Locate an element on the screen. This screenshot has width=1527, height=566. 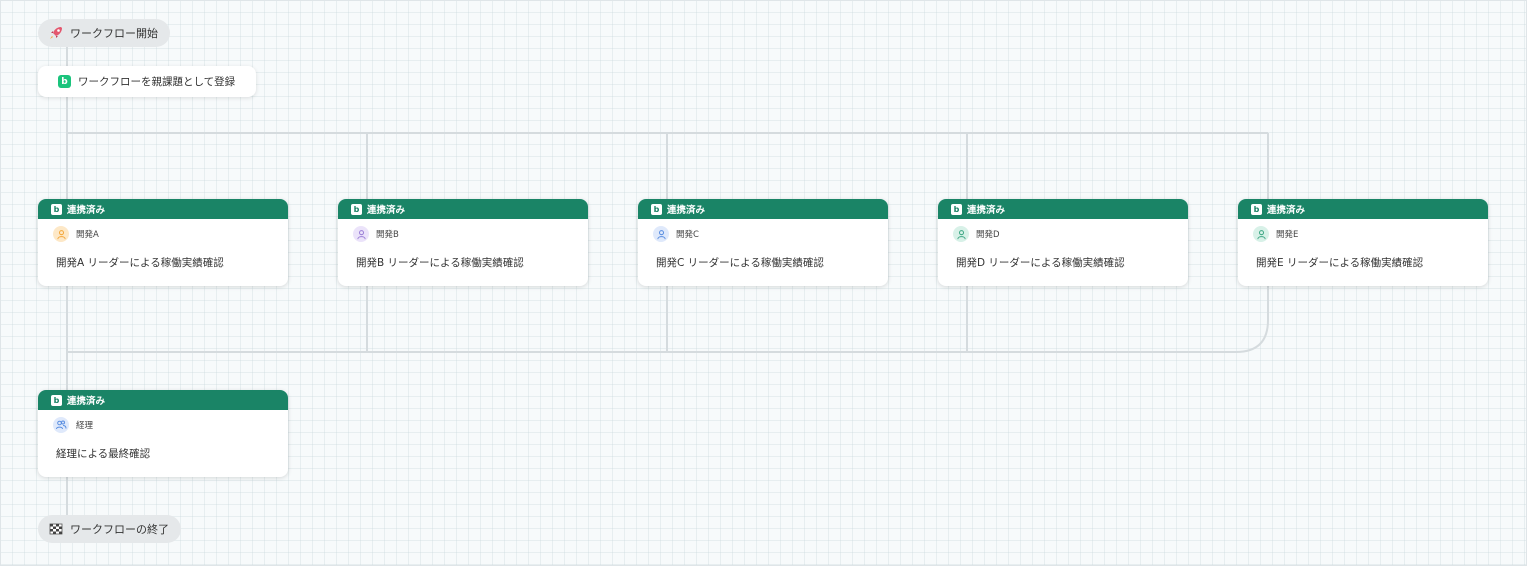
assignee-name: 開発E is located at coordinates (1287, 235).